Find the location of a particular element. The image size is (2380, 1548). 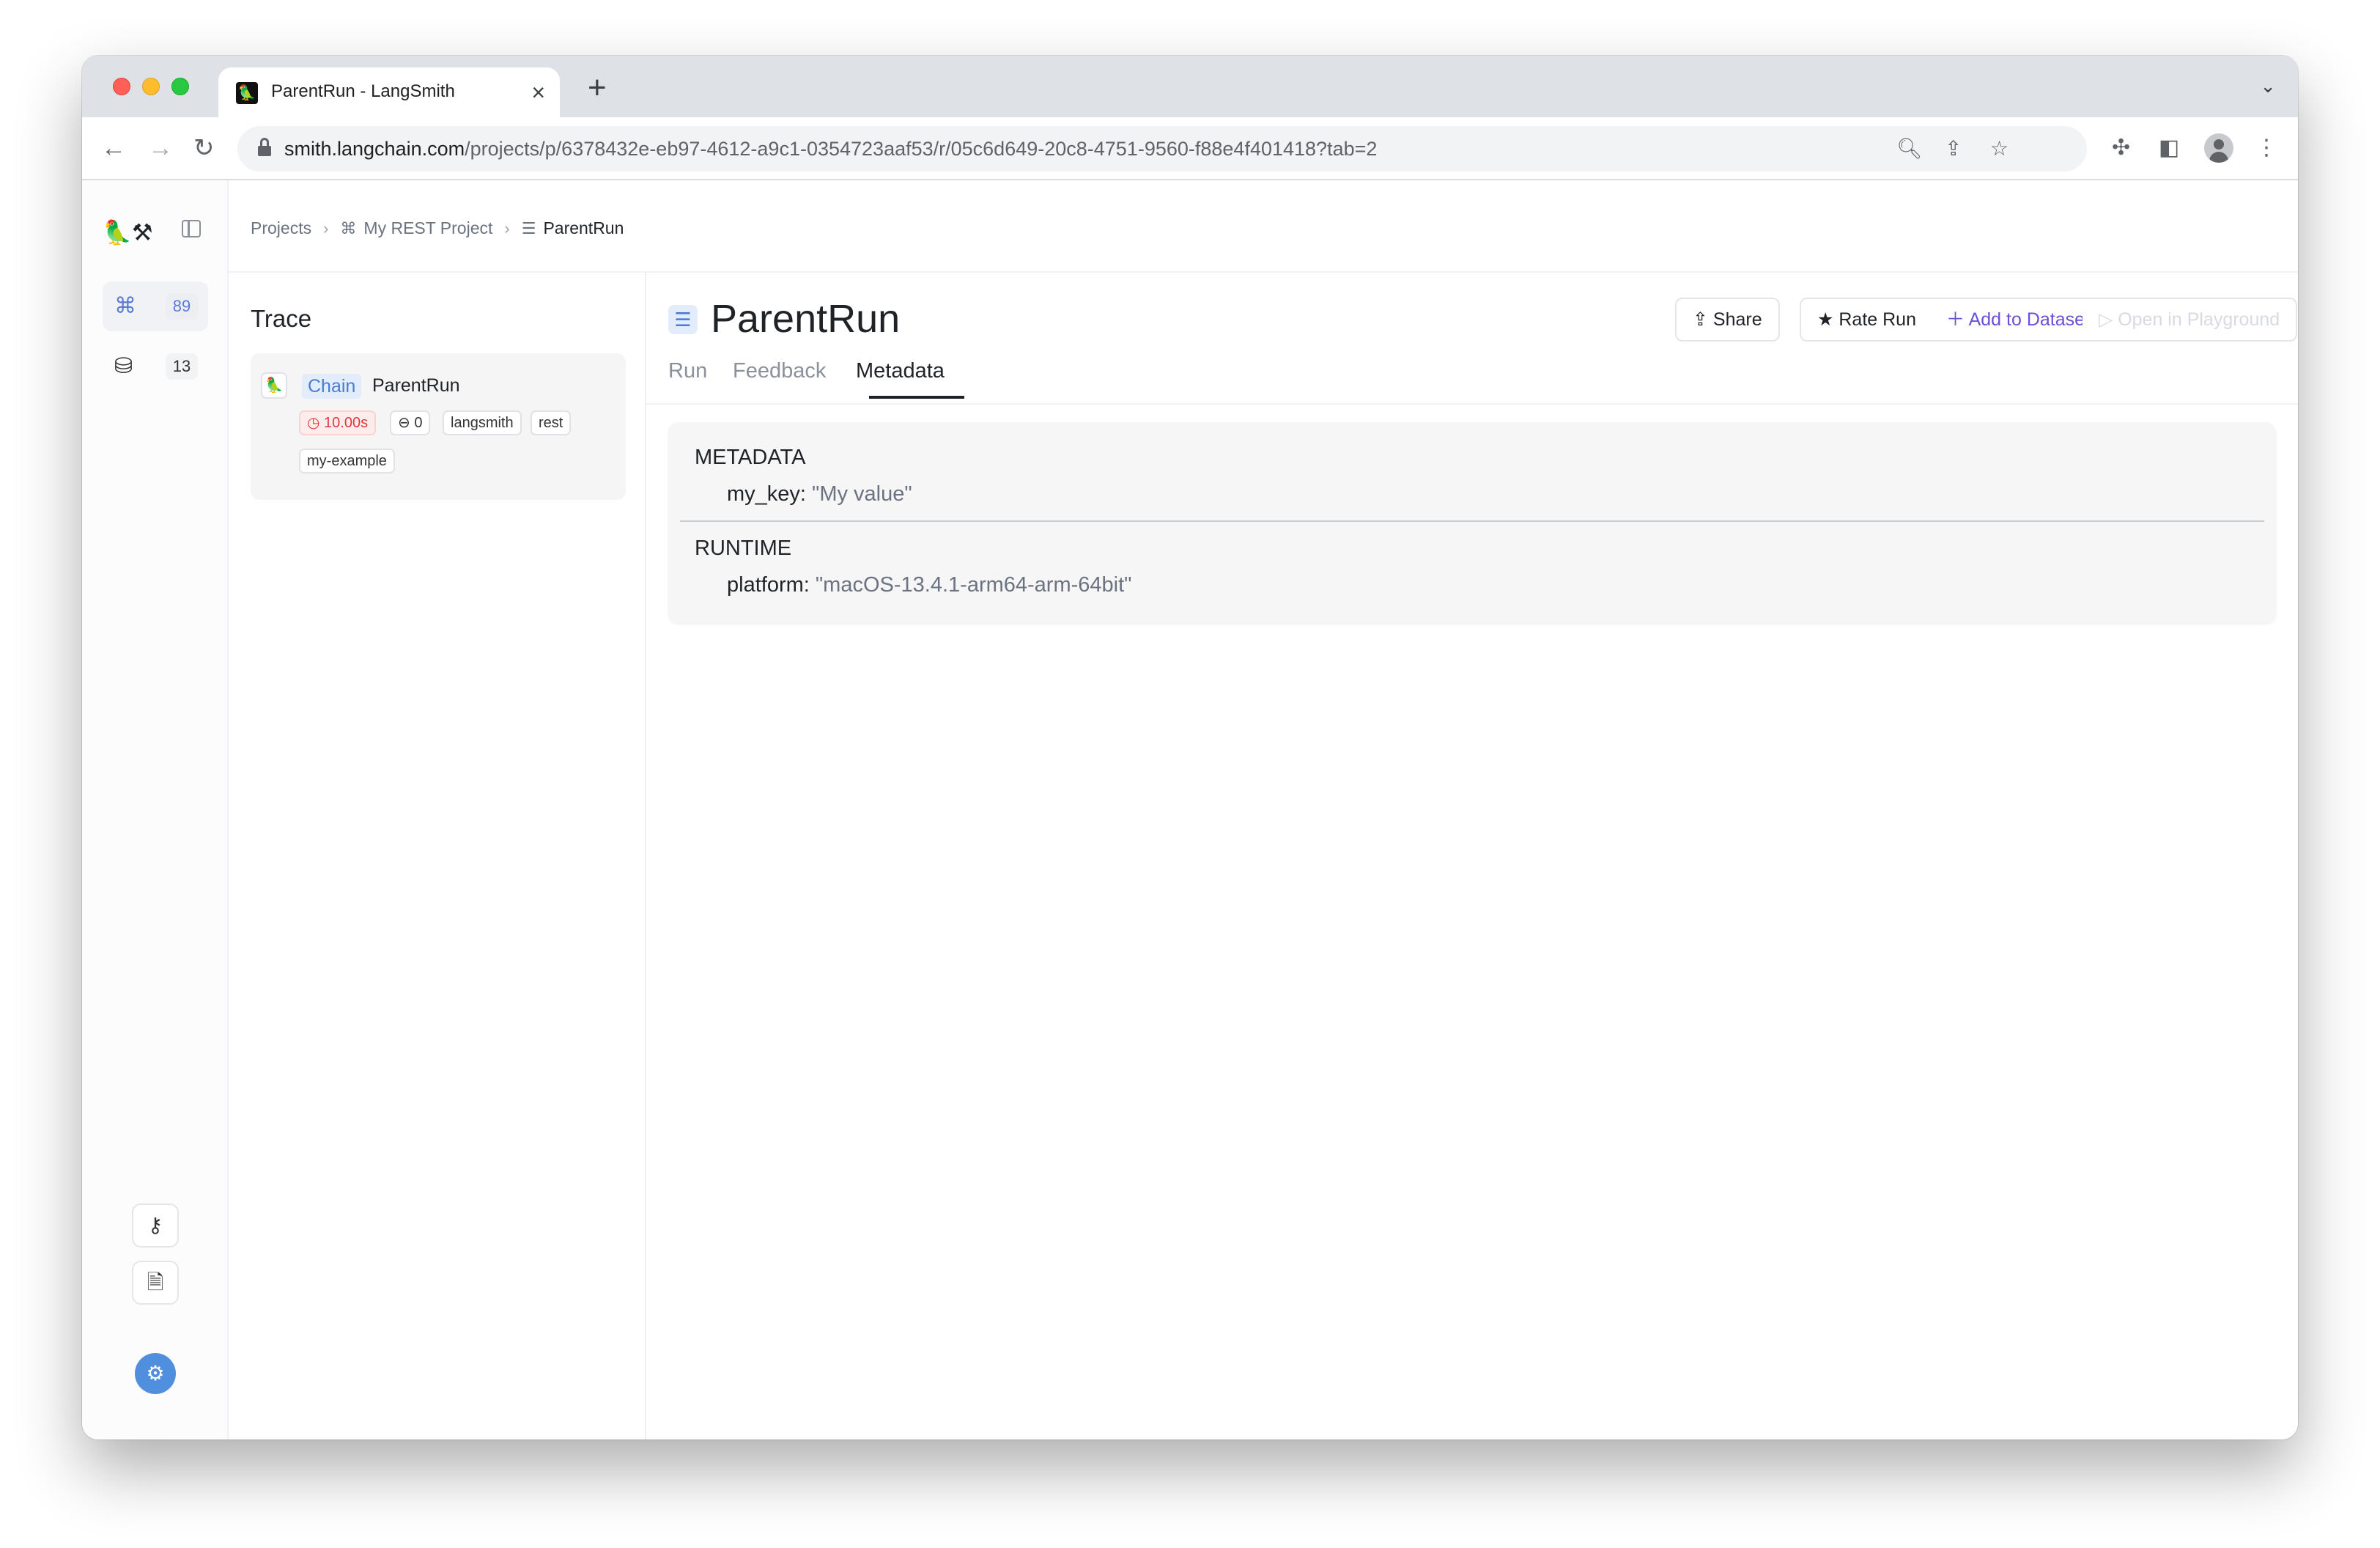

zoom-icon: 🔍︎ is located at coordinates (1909, 149).